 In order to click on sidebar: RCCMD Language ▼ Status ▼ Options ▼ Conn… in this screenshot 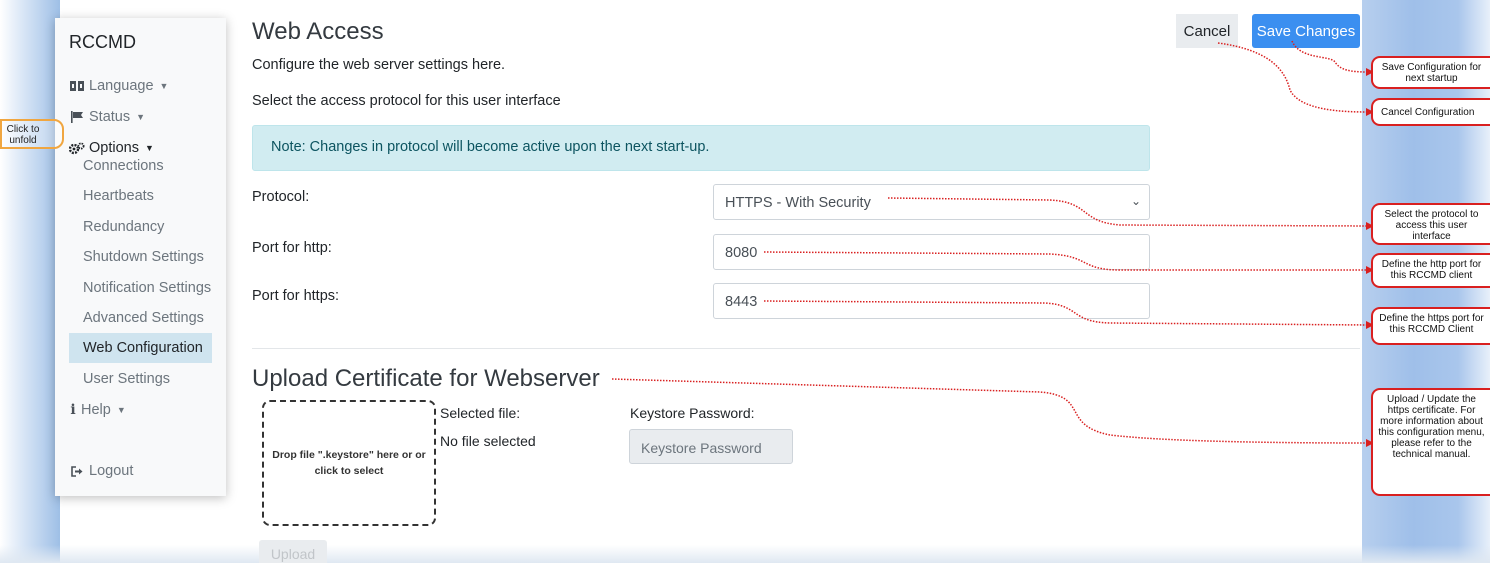, I will do `click(140, 257)`.